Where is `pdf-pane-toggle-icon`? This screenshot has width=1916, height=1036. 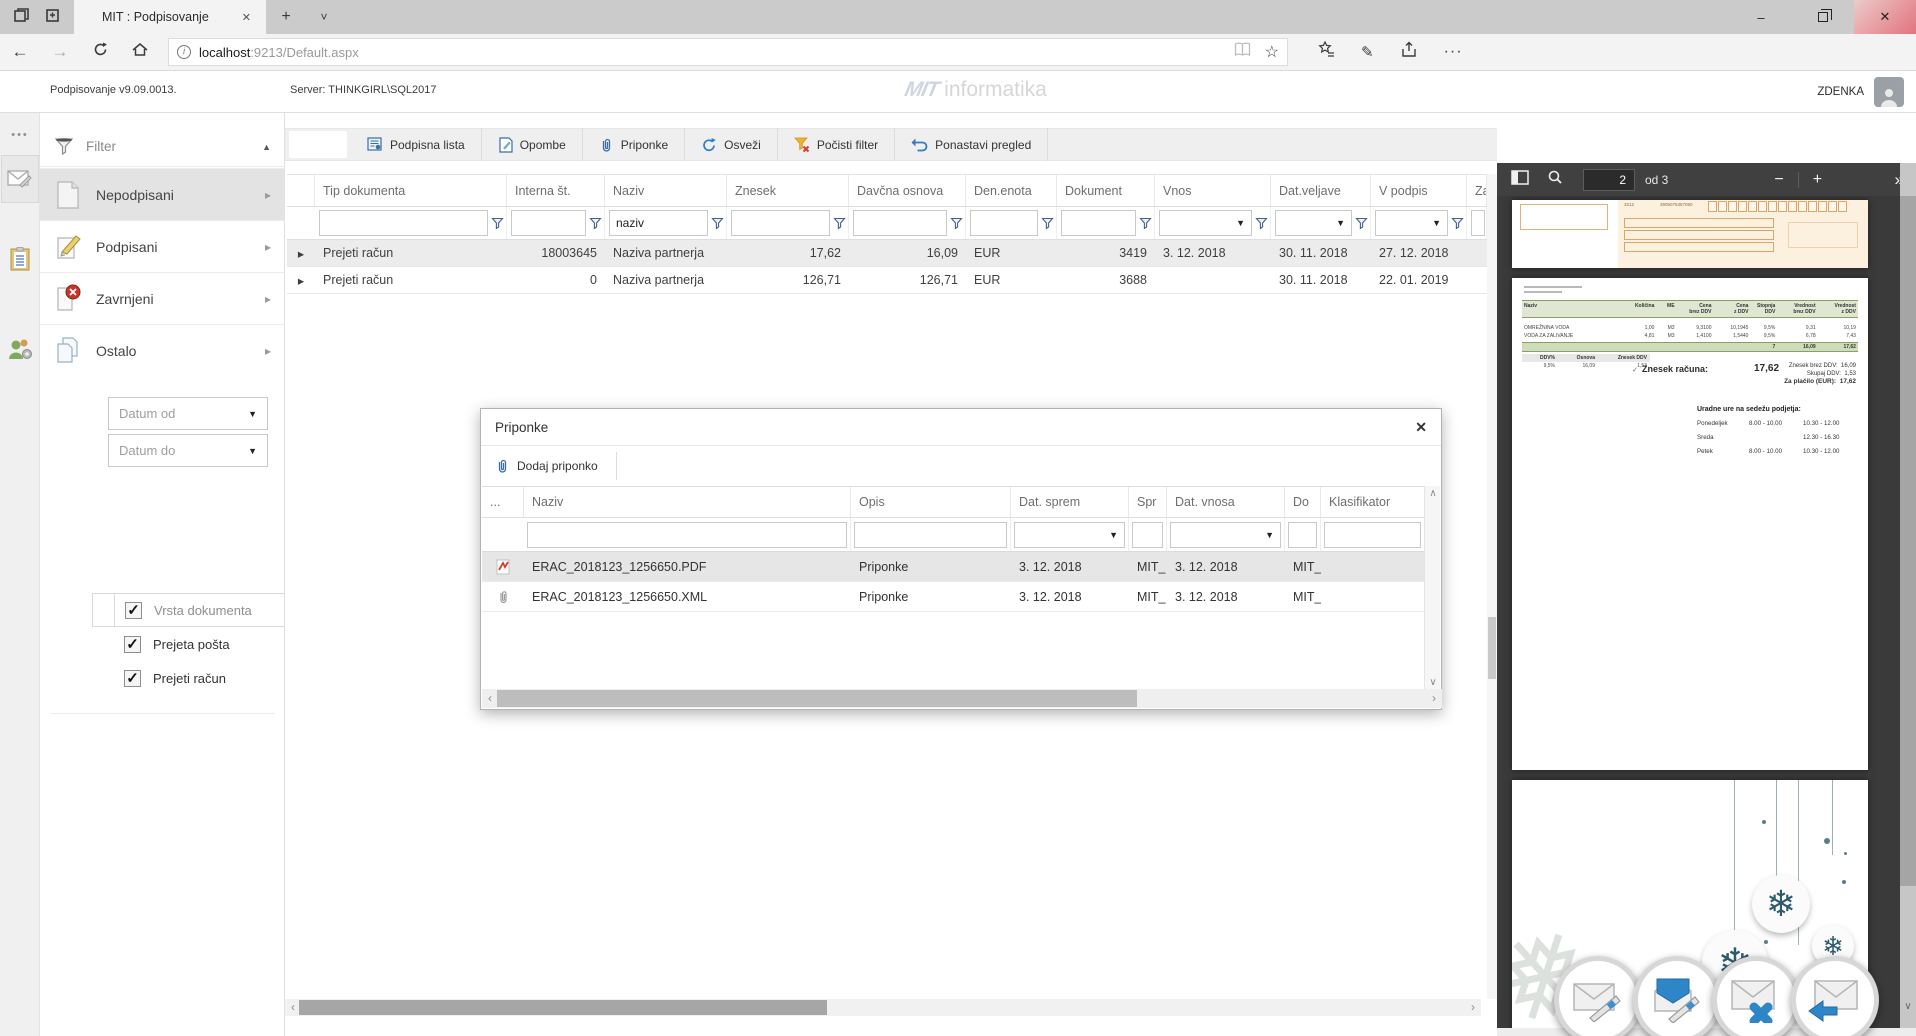 pdf-pane-toggle-icon is located at coordinates (1520, 179).